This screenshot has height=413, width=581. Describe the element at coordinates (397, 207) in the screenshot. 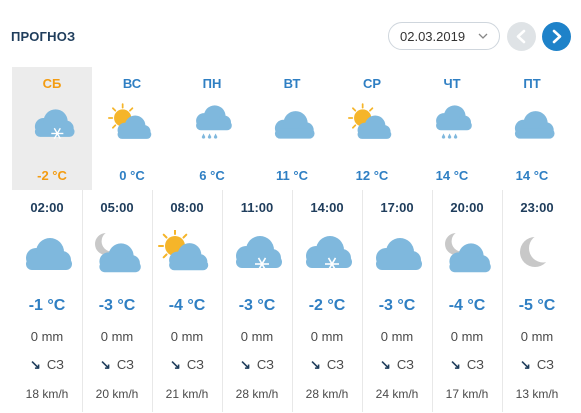

I see `hour-time: 17:00` at that location.